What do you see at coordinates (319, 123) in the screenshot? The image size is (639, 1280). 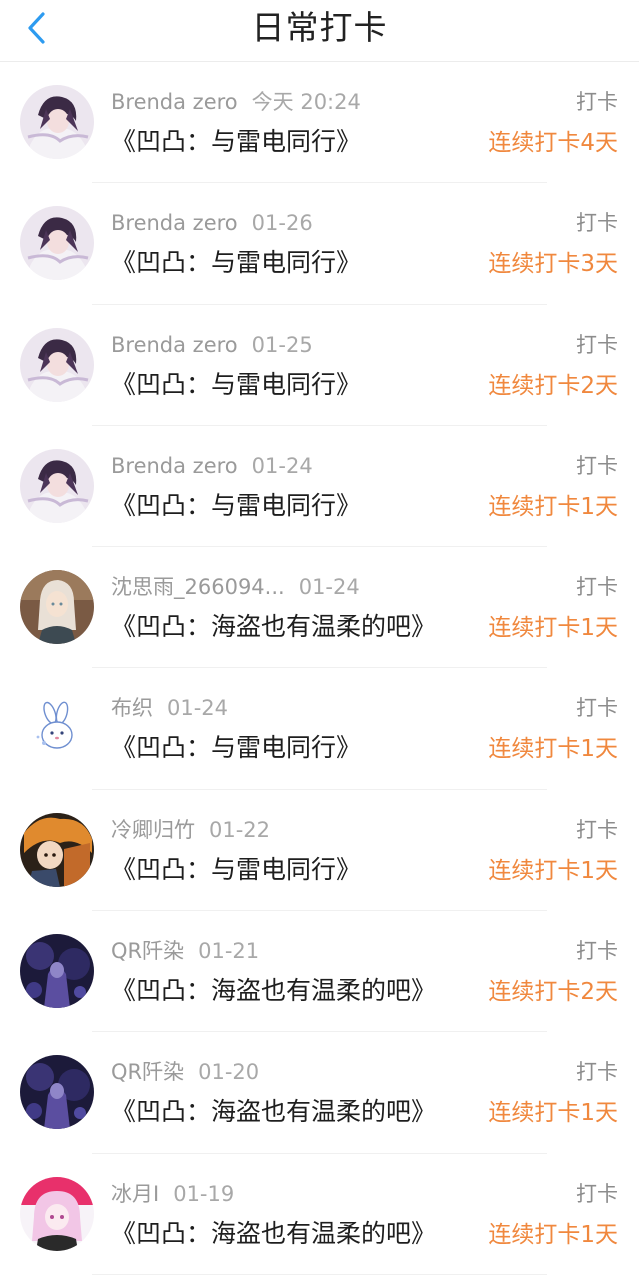 I see `list-item: Brenda zero 今天 20:24 《凹凸：与雷电同行》 打卡 连续打卡4天` at bounding box center [319, 123].